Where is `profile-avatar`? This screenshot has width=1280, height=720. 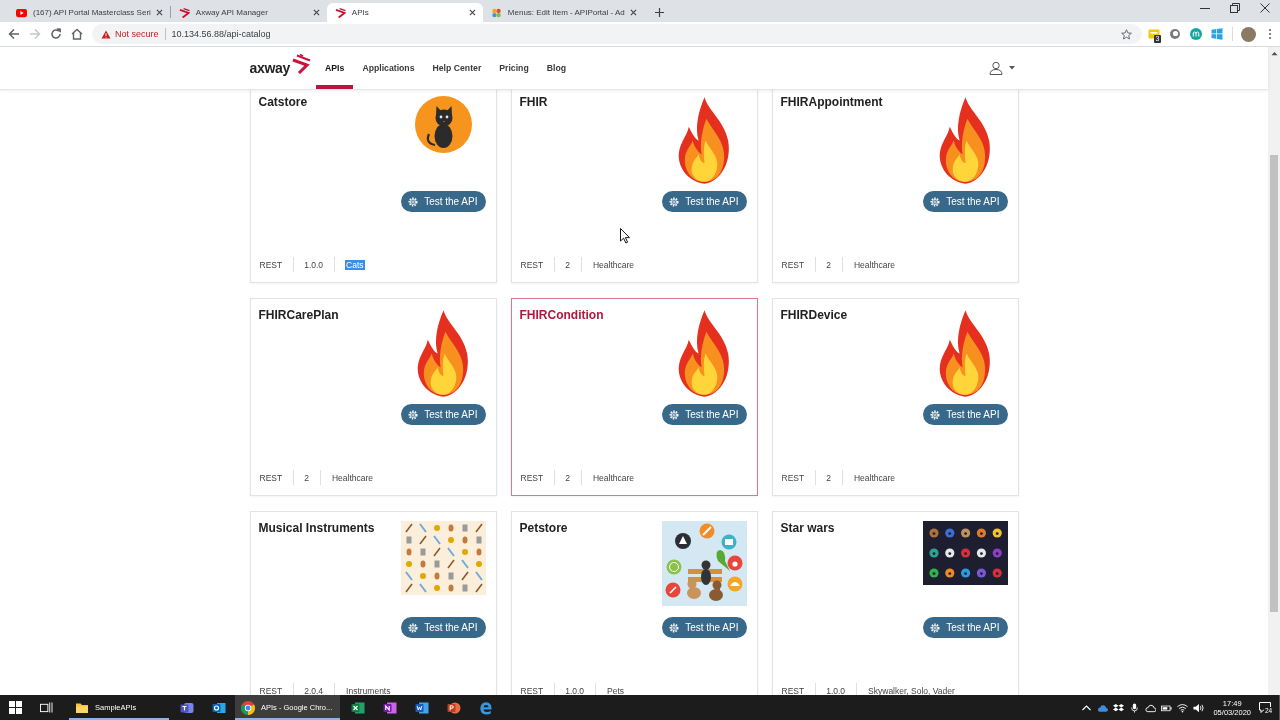
profile-avatar is located at coordinates (1248, 34).